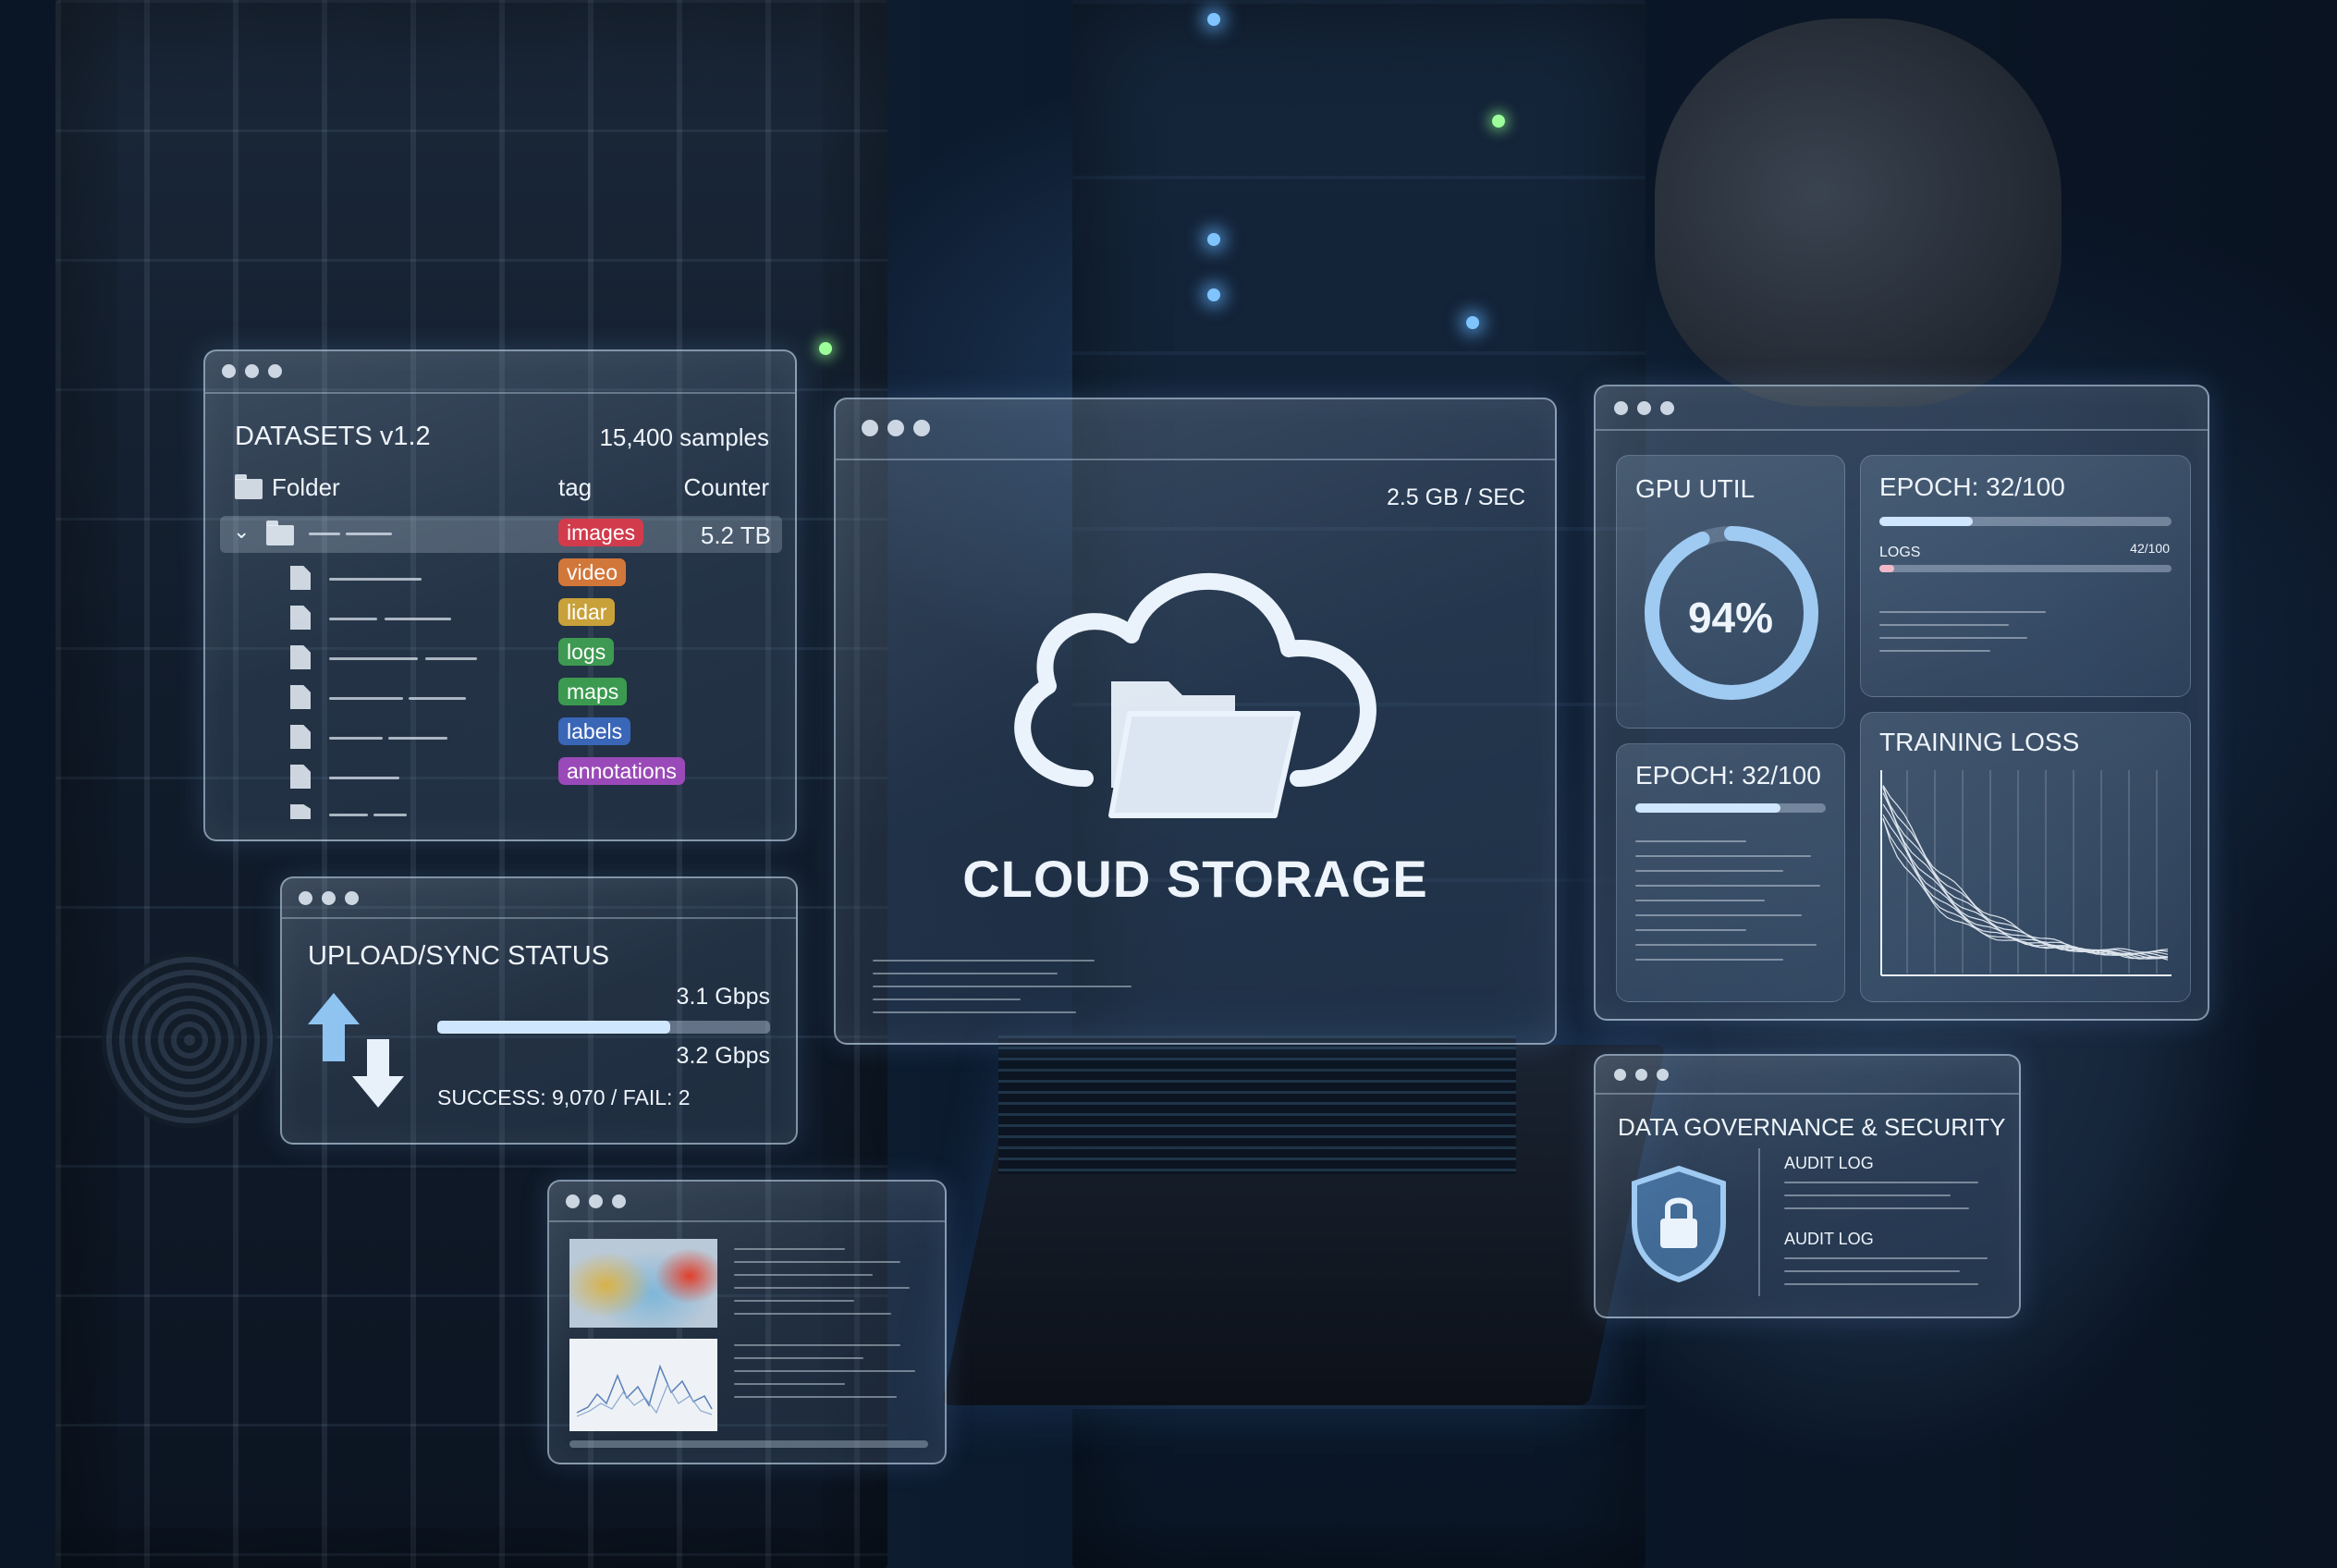  I want to click on column-header-tag: tag, so click(575, 488).